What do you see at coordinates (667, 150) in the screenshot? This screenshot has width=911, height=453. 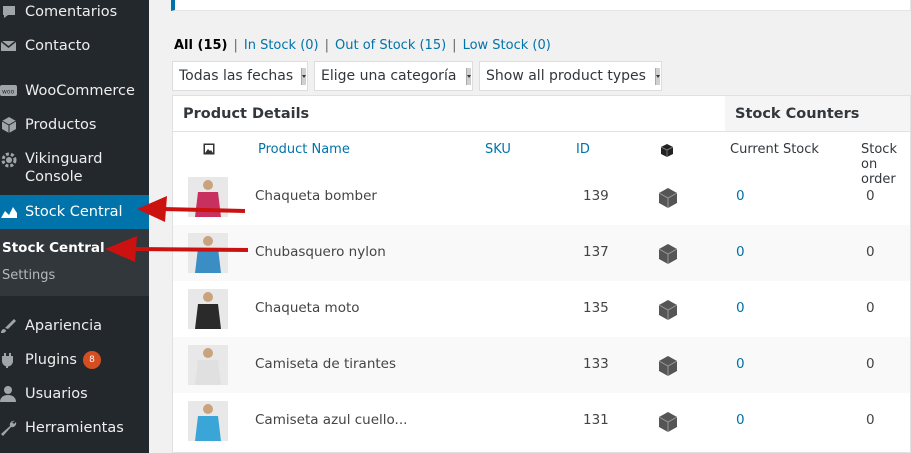 I see `product-type-icon` at bounding box center [667, 150].